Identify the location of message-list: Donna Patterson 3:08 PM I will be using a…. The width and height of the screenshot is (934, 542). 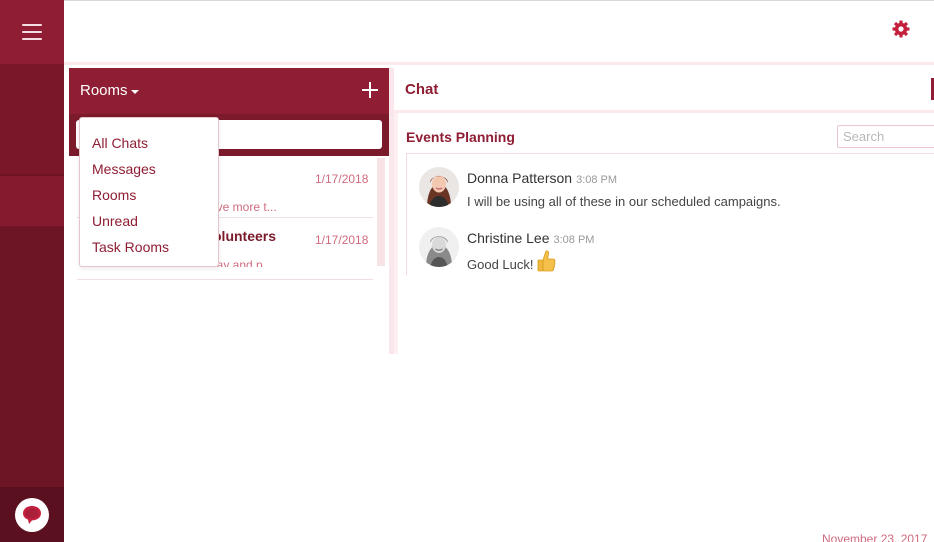
(670, 214).